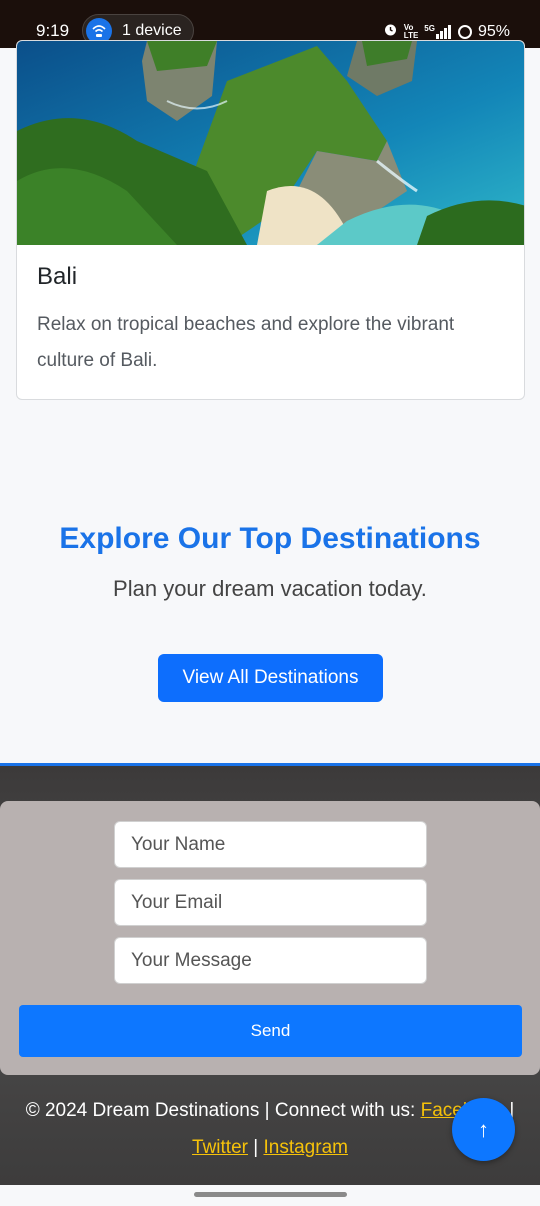 Image resolution: width=540 pixels, height=1206 pixels. I want to click on cta-subtitle: Plan your dream vacation today., so click(270, 588).